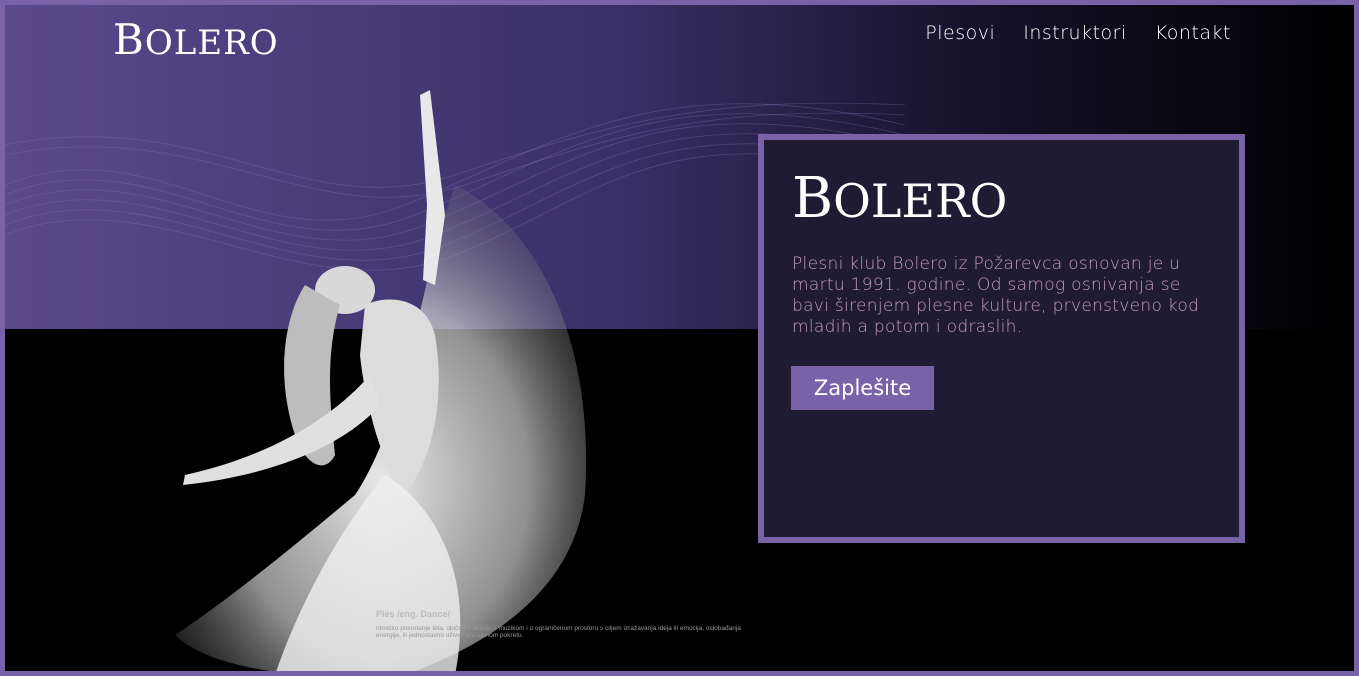 The width and height of the screenshot is (1359, 676). What do you see at coordinates (862, 388) in the screenshot?
I see `dance-cta-button: Zaplešite` at bounding box center [862, 388].